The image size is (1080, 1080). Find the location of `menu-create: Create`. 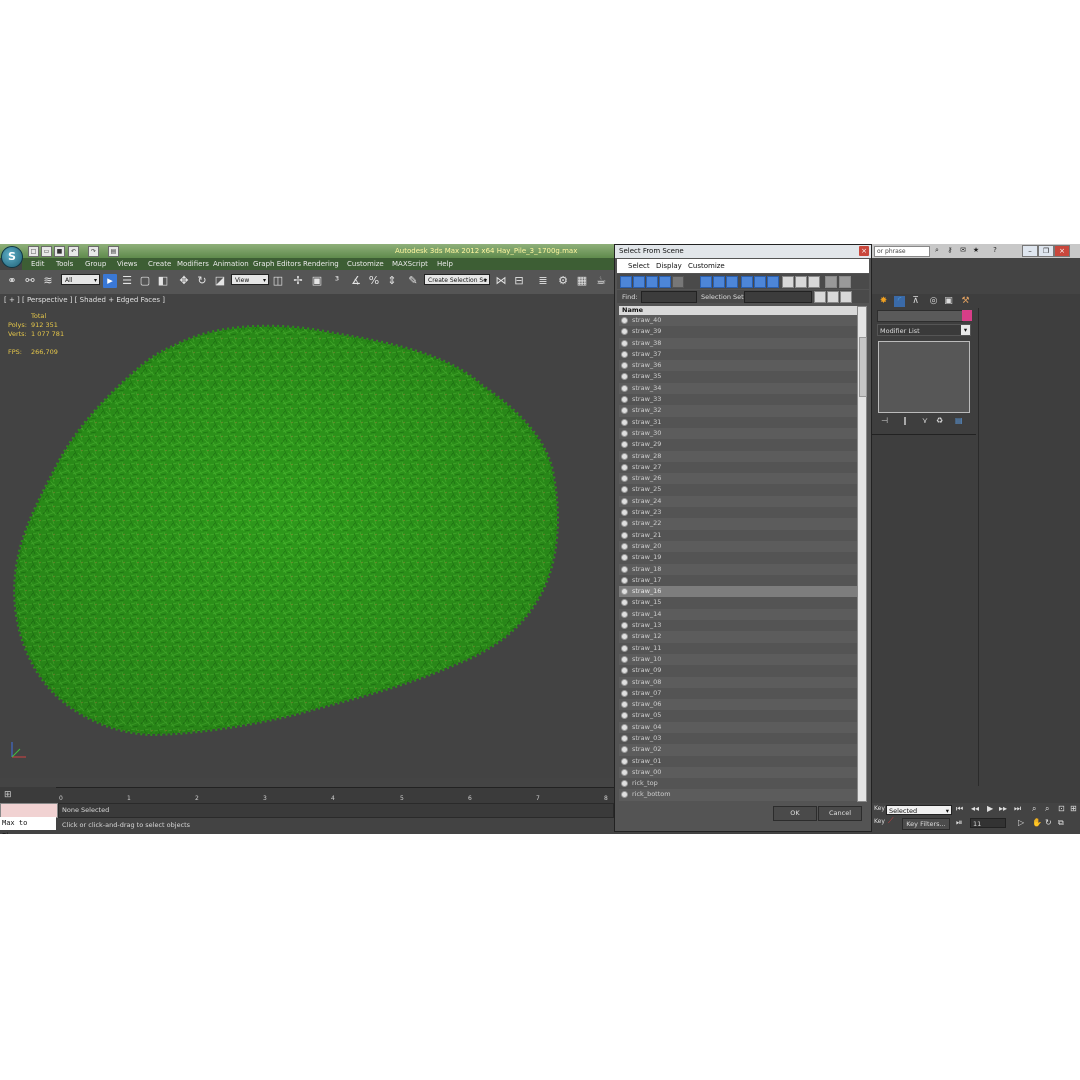

menu-create: Create is located at coordinates (159, 264).